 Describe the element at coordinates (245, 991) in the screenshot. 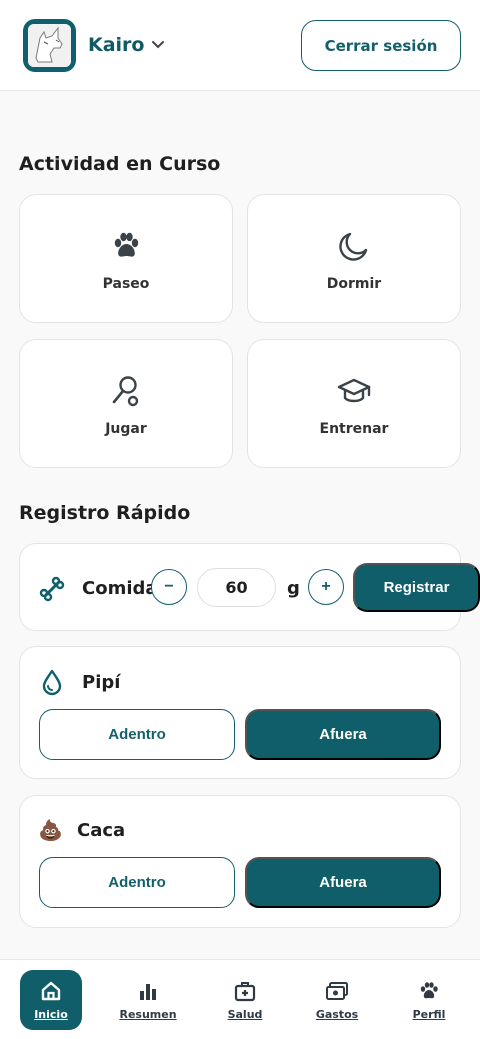

I see `medical-kit-icon` at that location.